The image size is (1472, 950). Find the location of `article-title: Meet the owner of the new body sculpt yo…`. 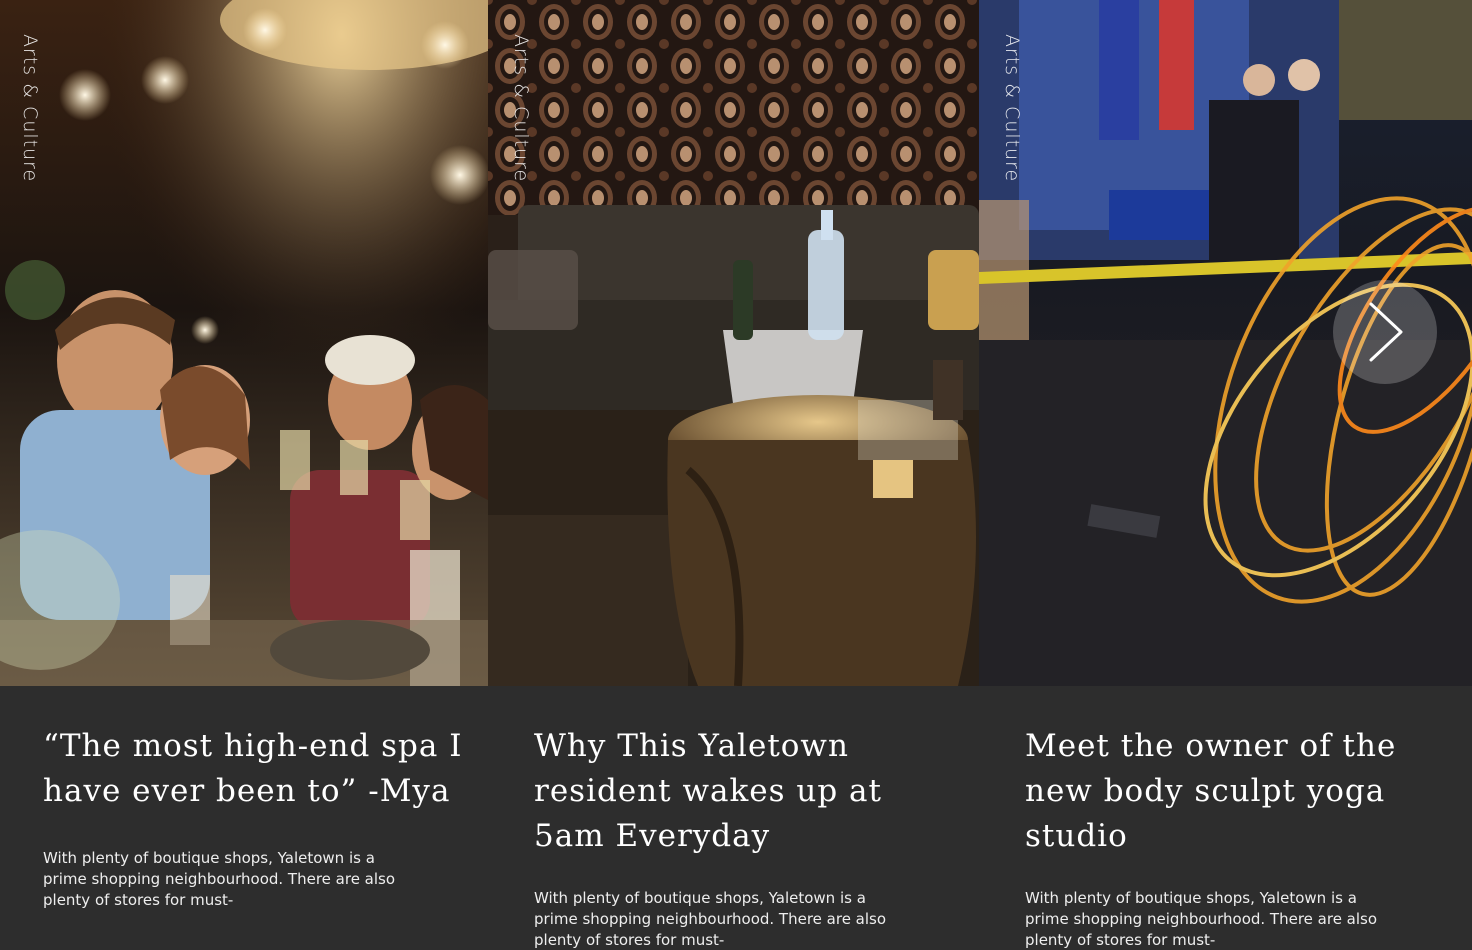

article-title: Meet the owner of the new body sculpt yo… is located at coordinates (1235, 791).